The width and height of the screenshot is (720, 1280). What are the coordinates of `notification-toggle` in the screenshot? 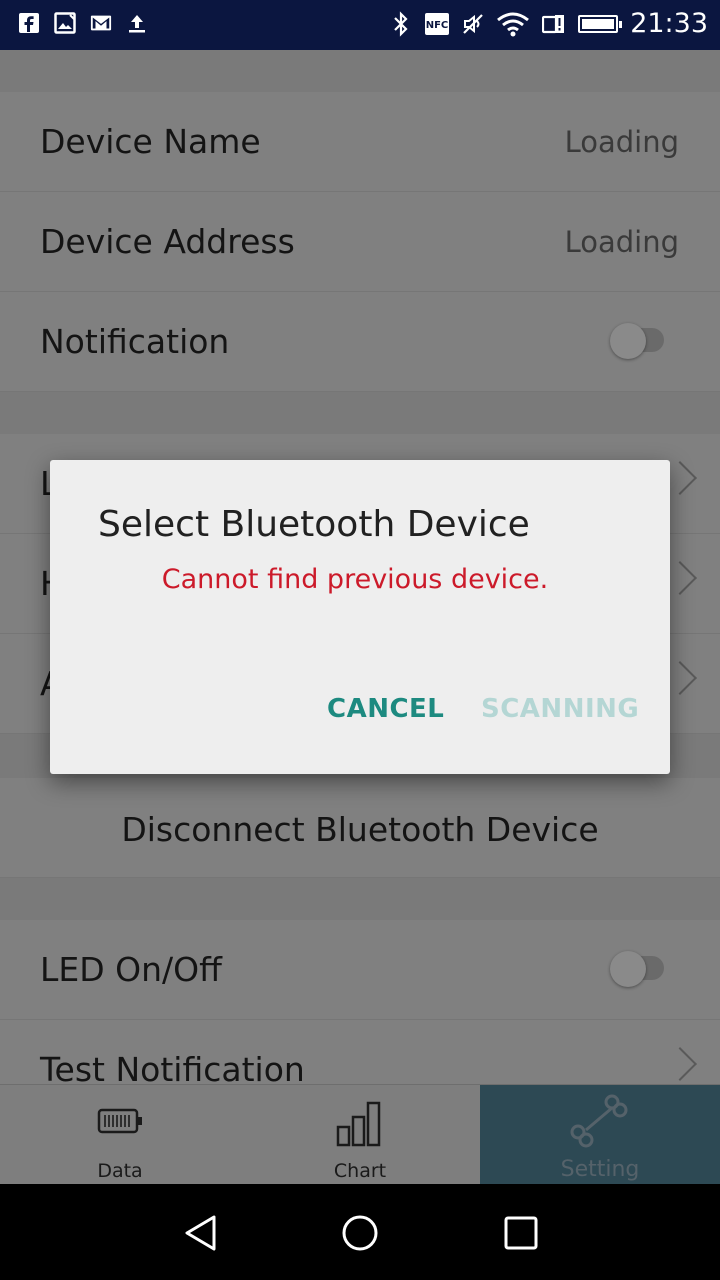 It's located at (637, 341).